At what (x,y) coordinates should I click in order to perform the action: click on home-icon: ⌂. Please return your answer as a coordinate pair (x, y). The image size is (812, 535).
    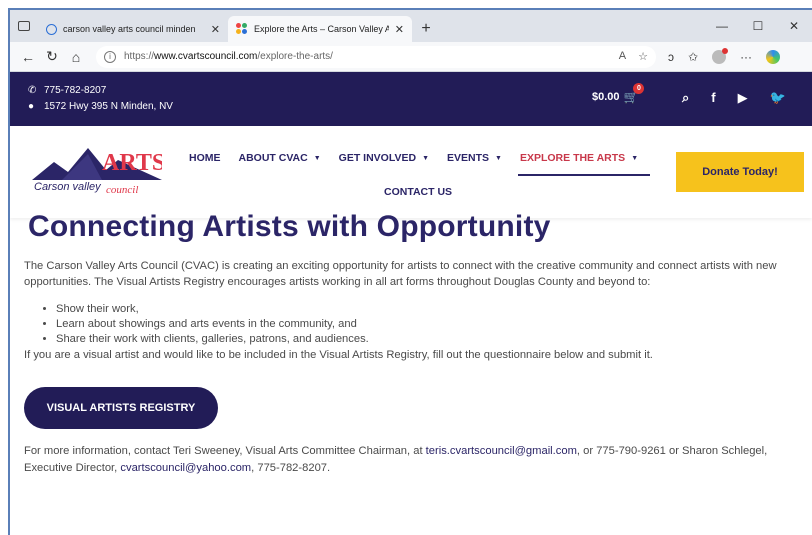
    Looking at the image, I should click on (76, 57).